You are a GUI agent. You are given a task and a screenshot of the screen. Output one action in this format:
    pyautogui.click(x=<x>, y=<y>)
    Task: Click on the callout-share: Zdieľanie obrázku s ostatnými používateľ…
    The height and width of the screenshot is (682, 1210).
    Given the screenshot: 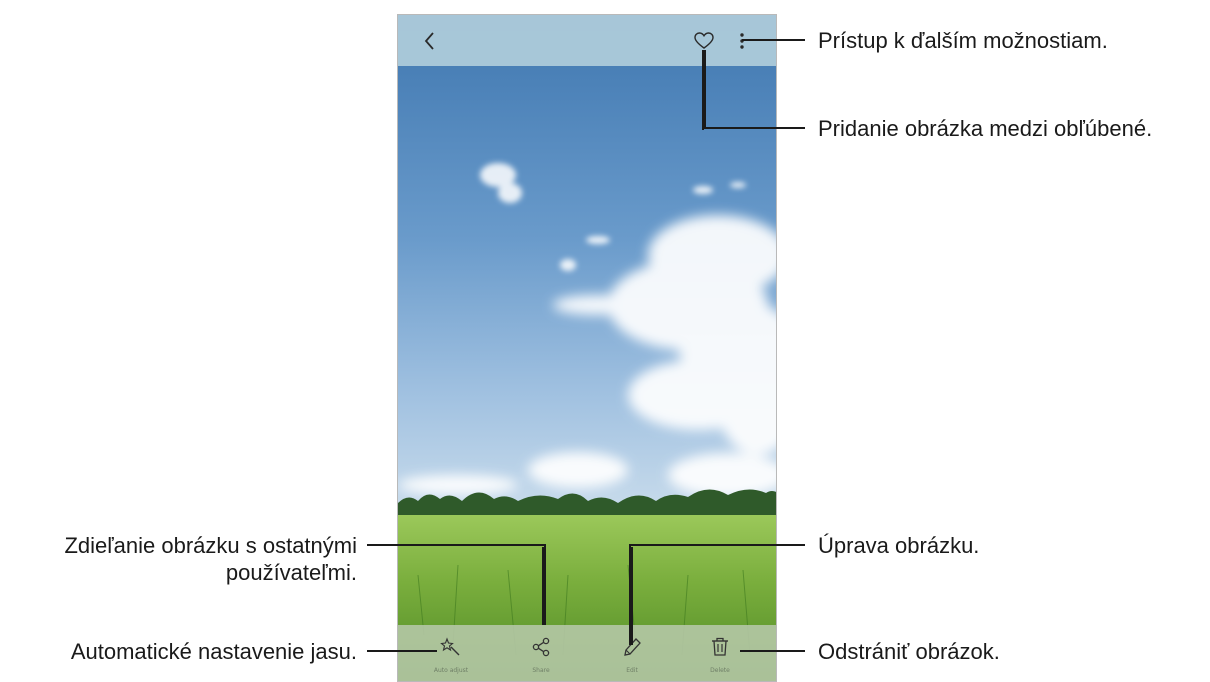 What is the action you would take?
    pyautogui.click(x=210, y=559)
    